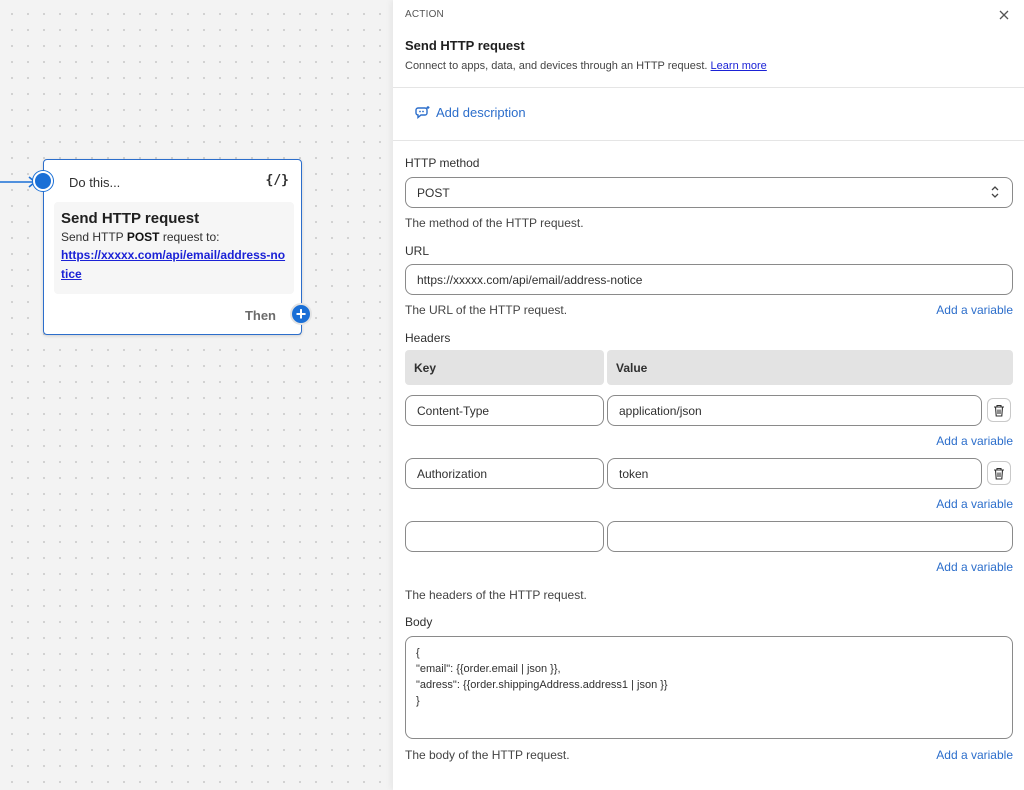 This screenshot has width=1024, height=790. I want to click on method-help: The method of the HTTP request., so click(494, 223).